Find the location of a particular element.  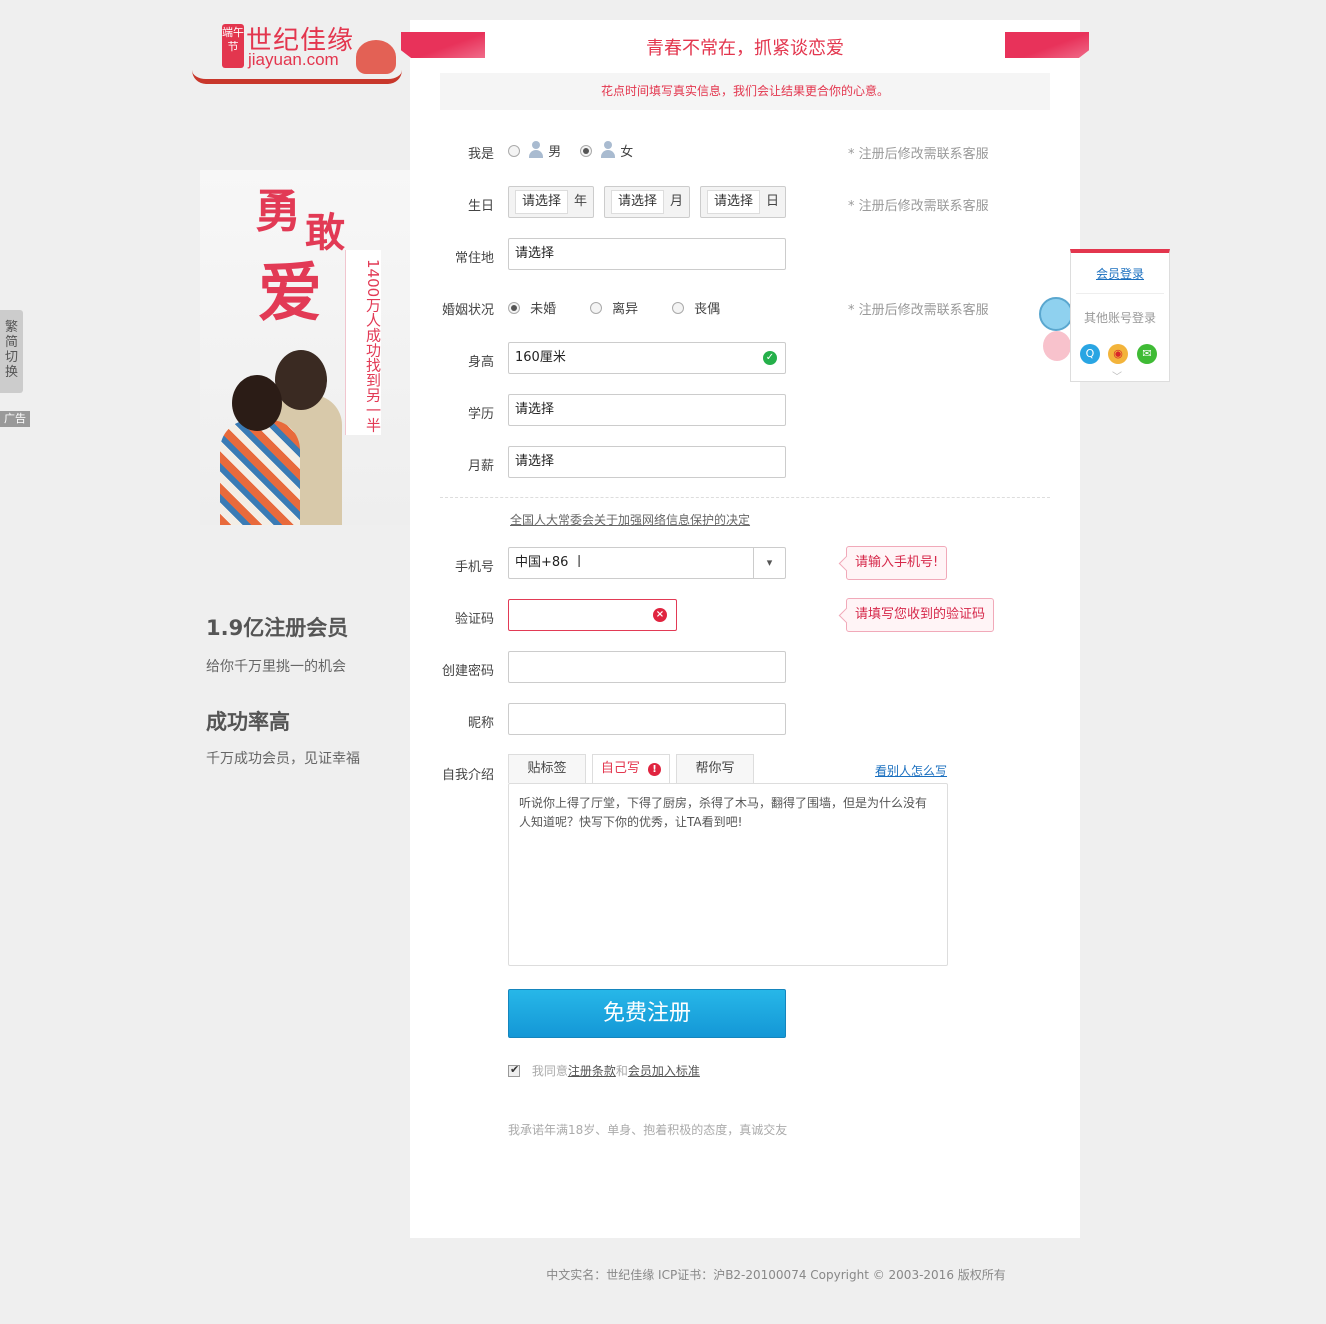

ad-word-love: 爱 is located at coordinates (290, 293).